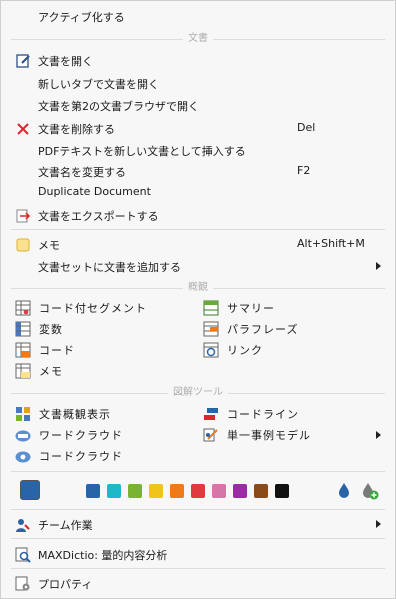  What do you see at coordinates (198, 105) in the screenshot?
I see `menu-item-open-in-second-browser: 文書を第2の文書ブラウザで開く` at bounding box center [198, 105].